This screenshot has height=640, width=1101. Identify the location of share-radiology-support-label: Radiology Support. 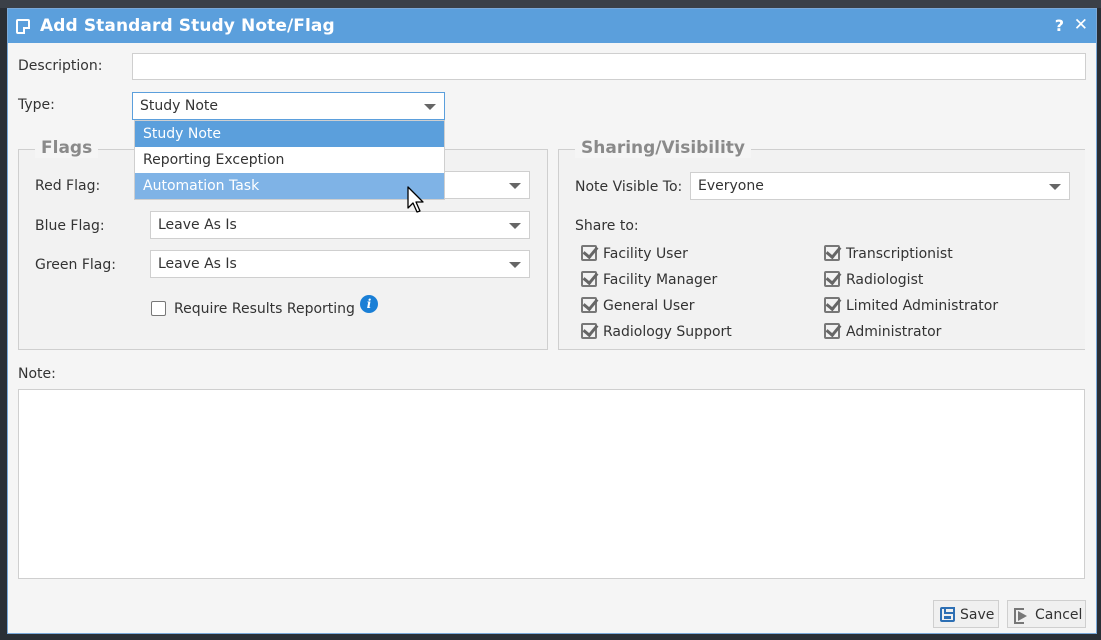
(667, 332).